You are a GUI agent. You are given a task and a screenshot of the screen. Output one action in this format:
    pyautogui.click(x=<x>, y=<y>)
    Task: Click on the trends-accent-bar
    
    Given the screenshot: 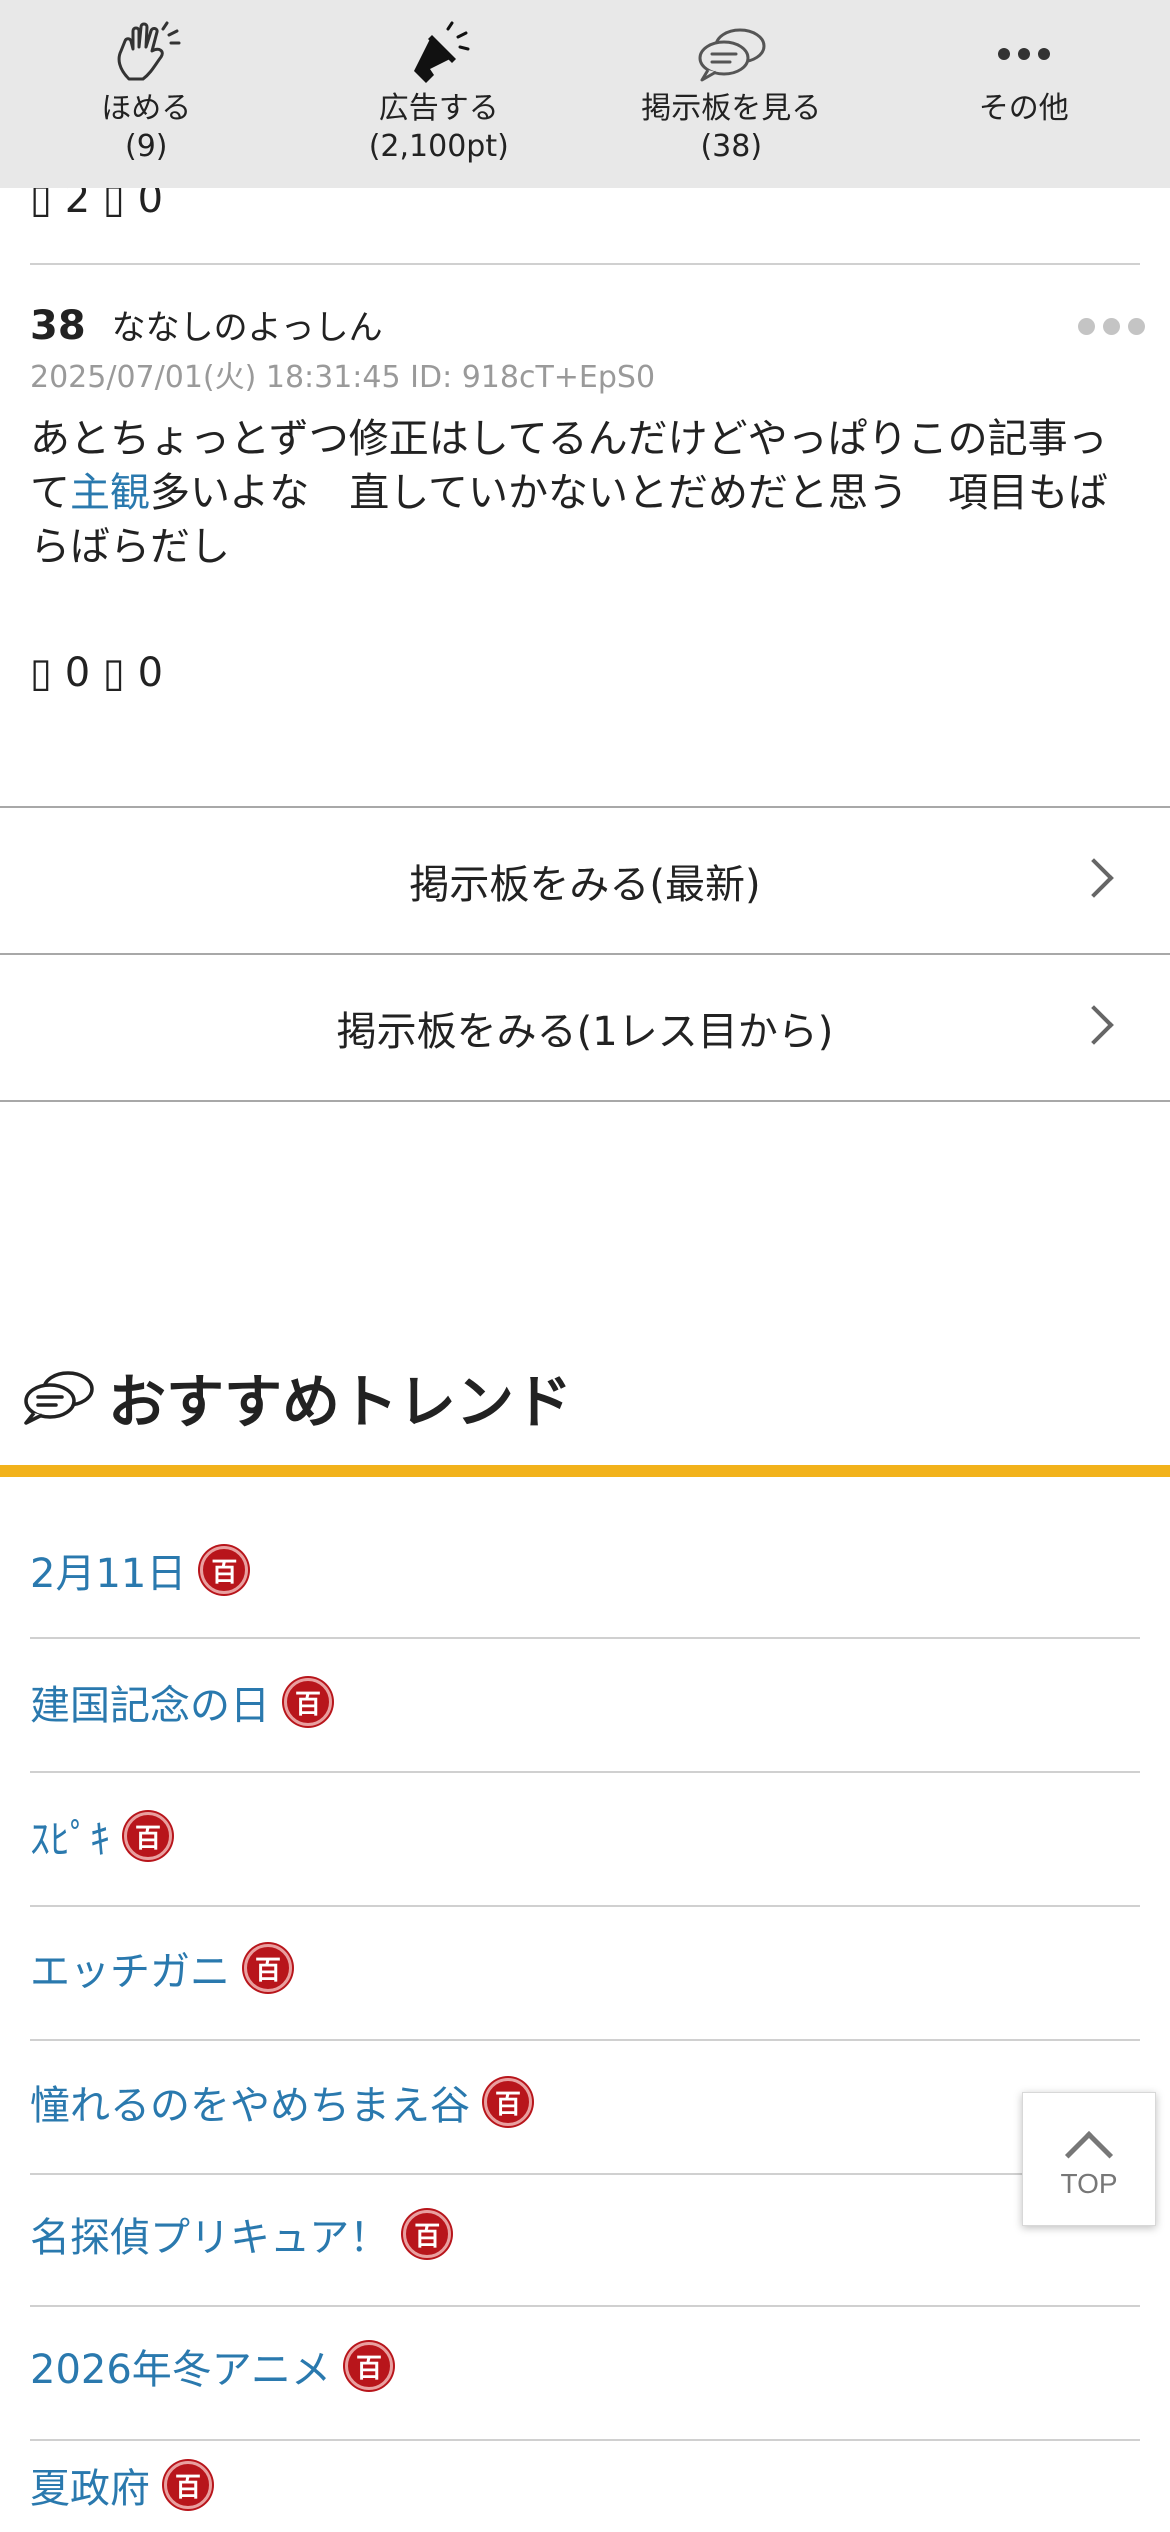 What is the action you would take?
    pyautogui.click(x=585, y=1471)
    